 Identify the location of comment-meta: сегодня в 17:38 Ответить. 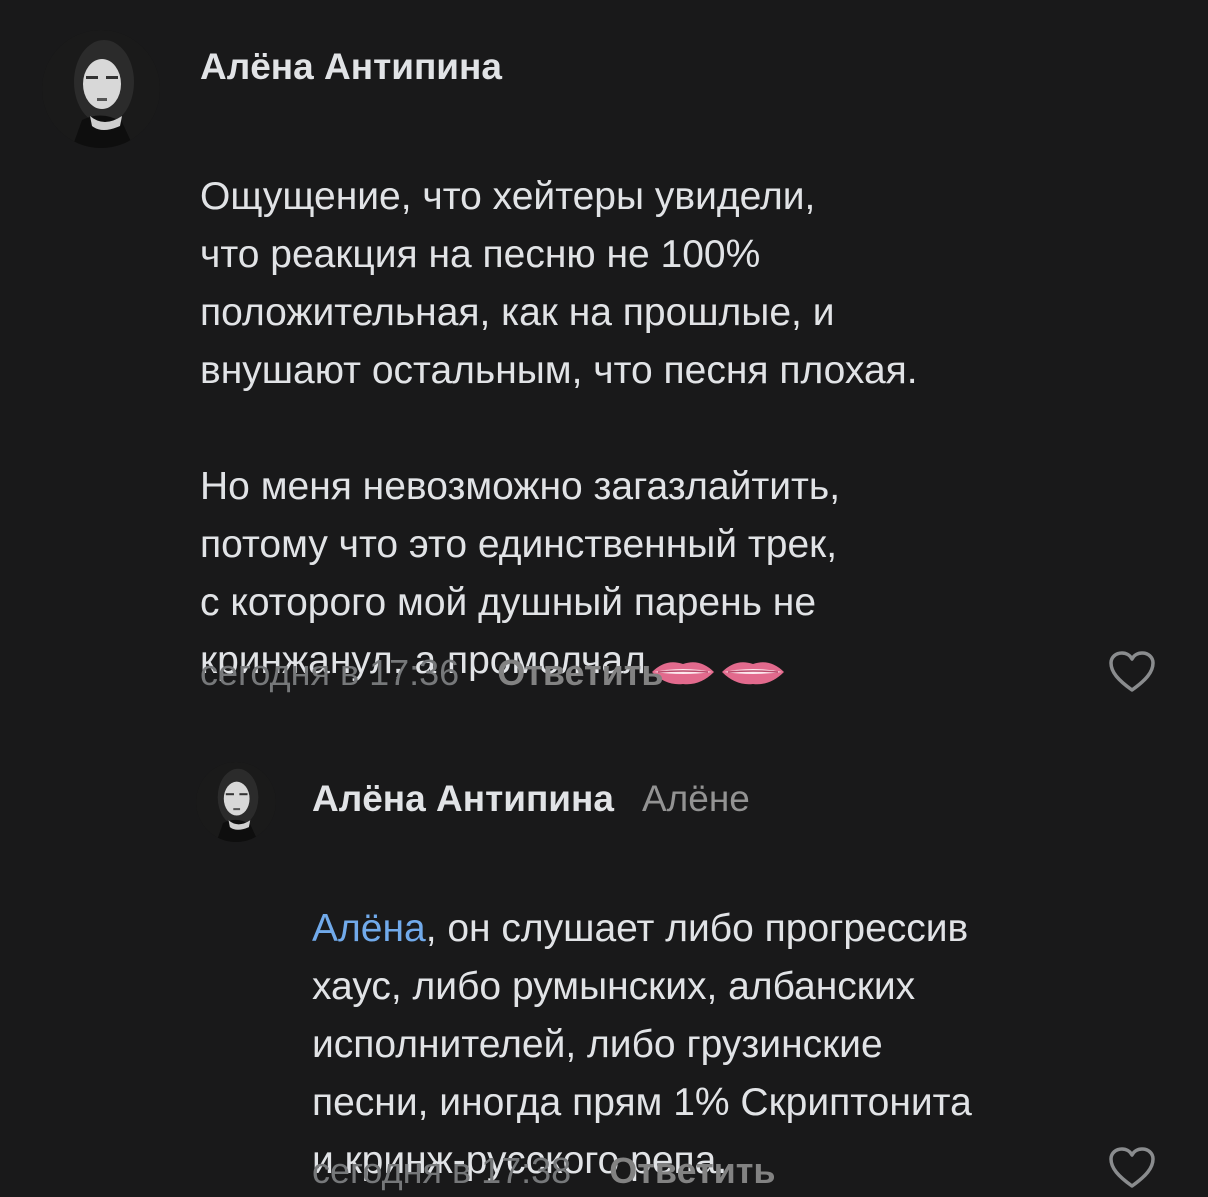
(544, 1171).